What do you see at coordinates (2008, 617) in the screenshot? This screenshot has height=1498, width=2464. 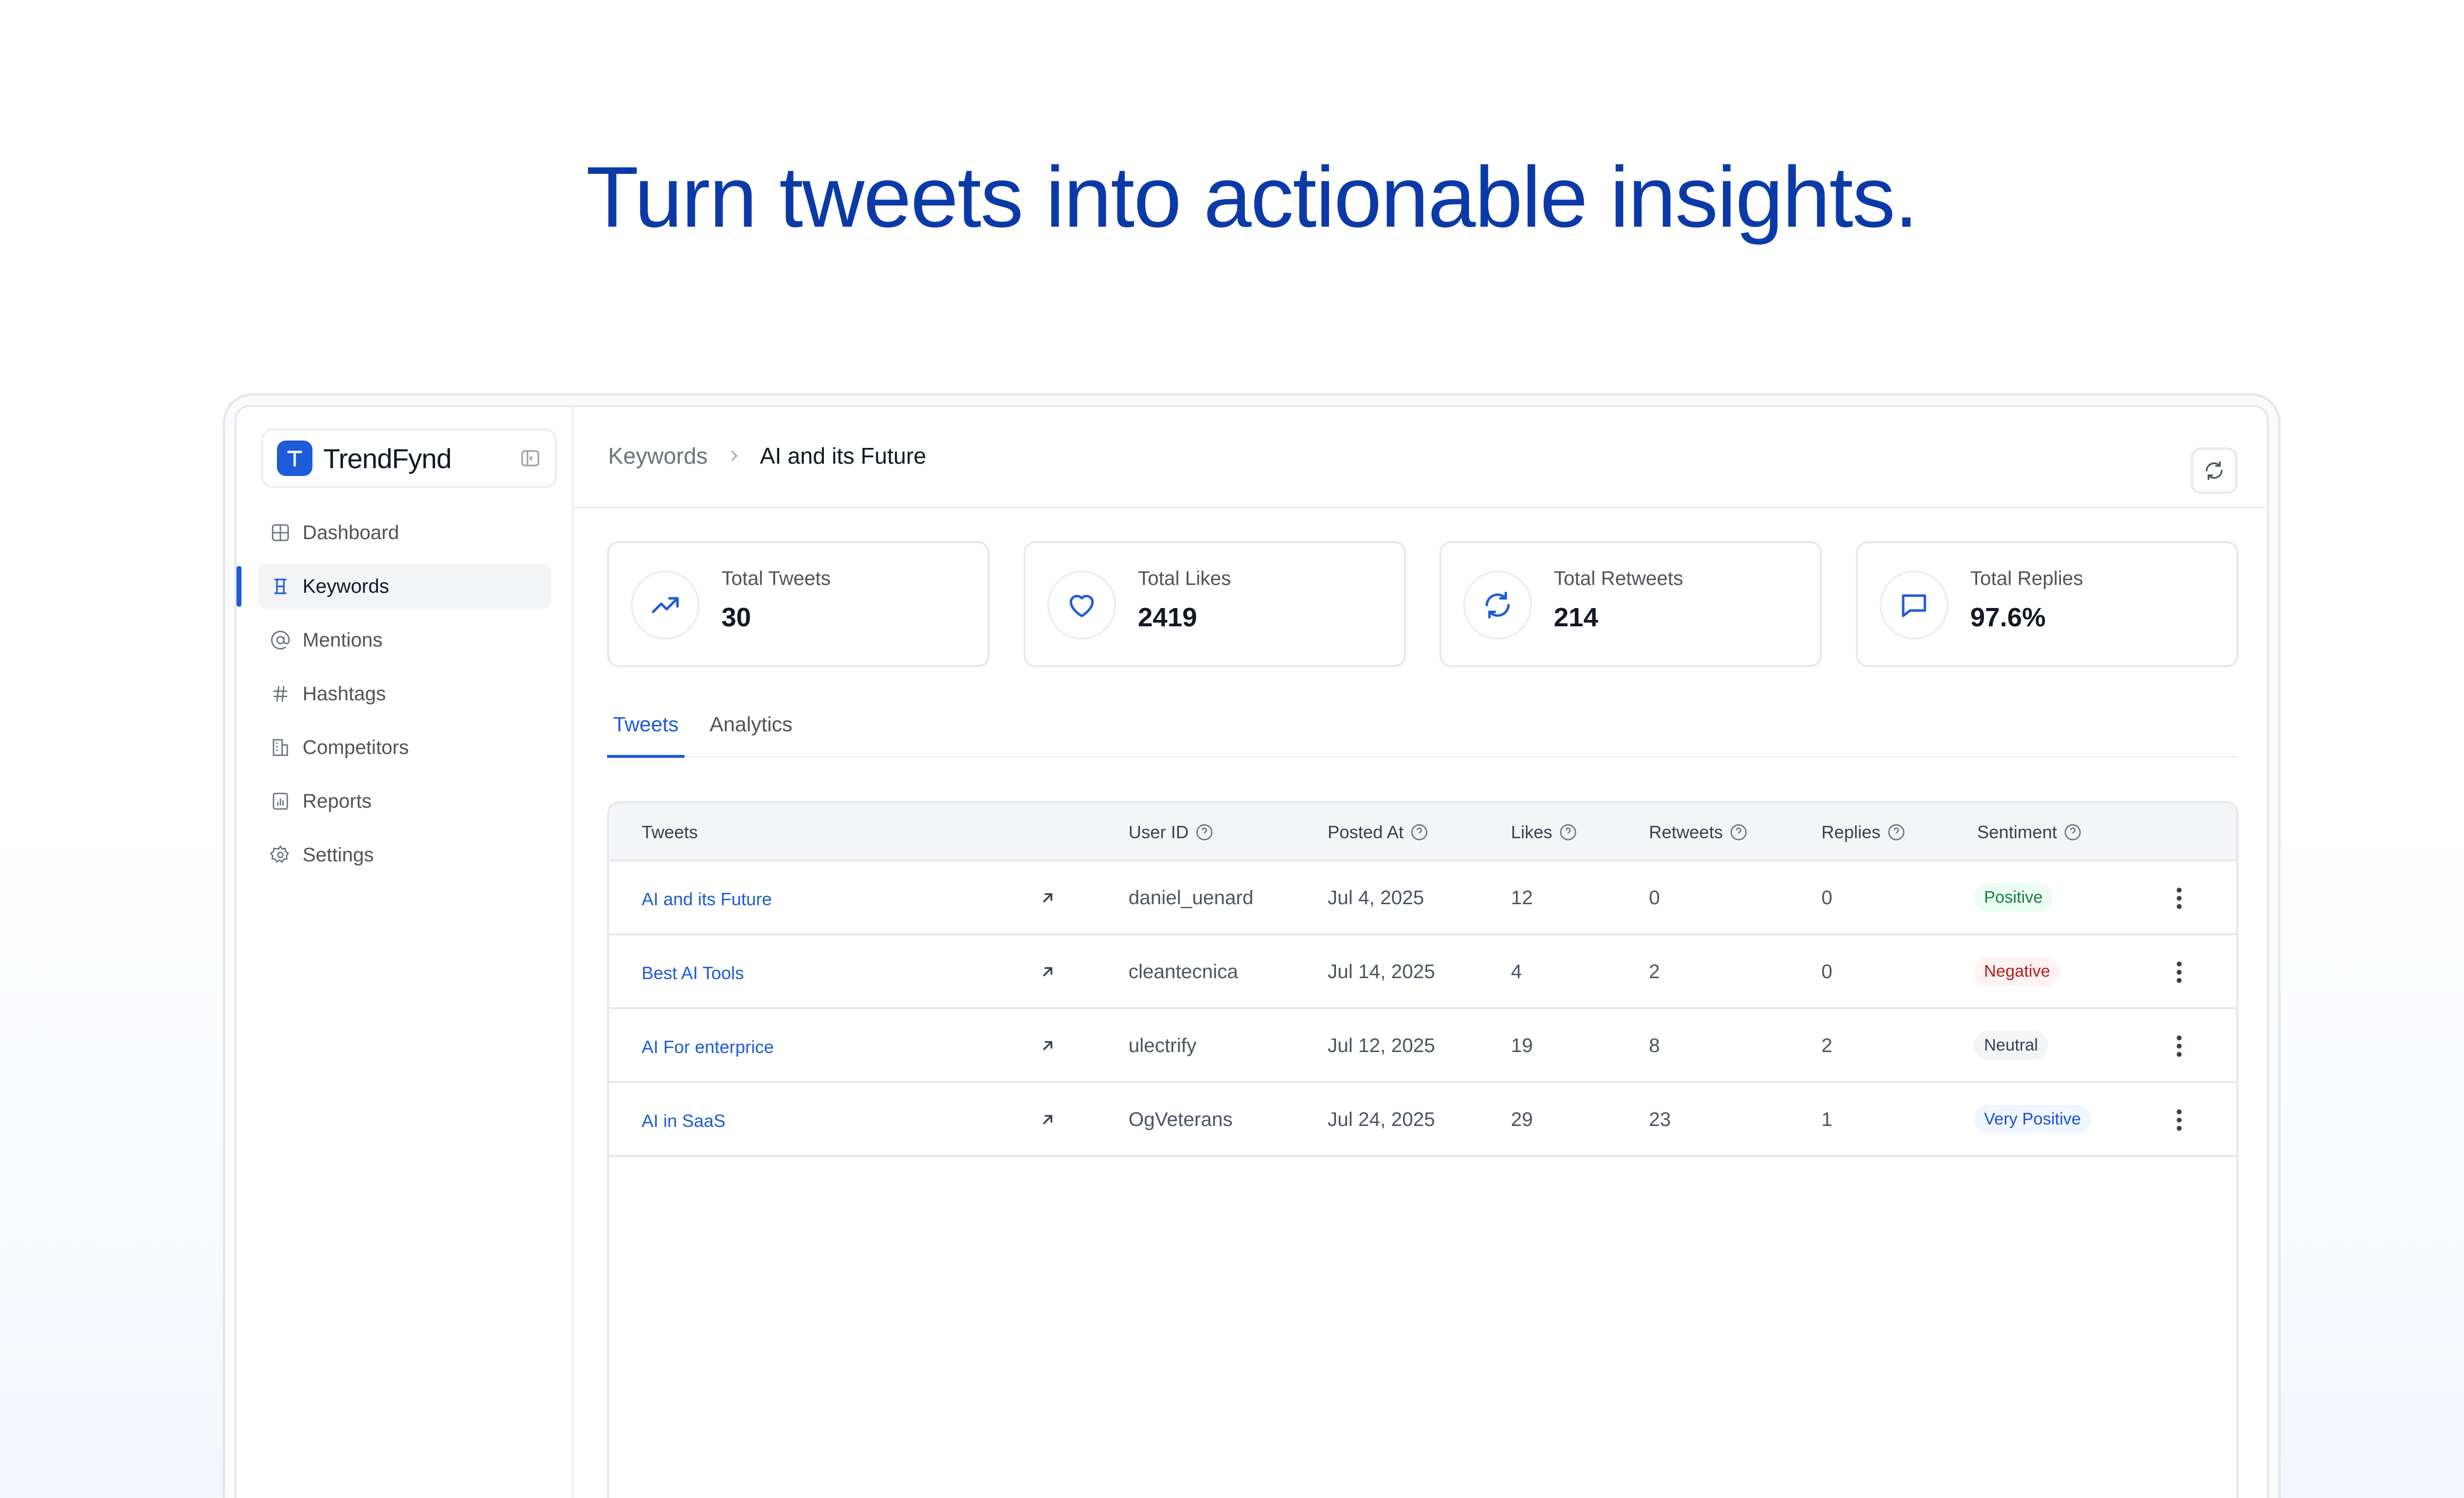 I see `stat-value: 97.6%` at bounding box center [2008, 617].